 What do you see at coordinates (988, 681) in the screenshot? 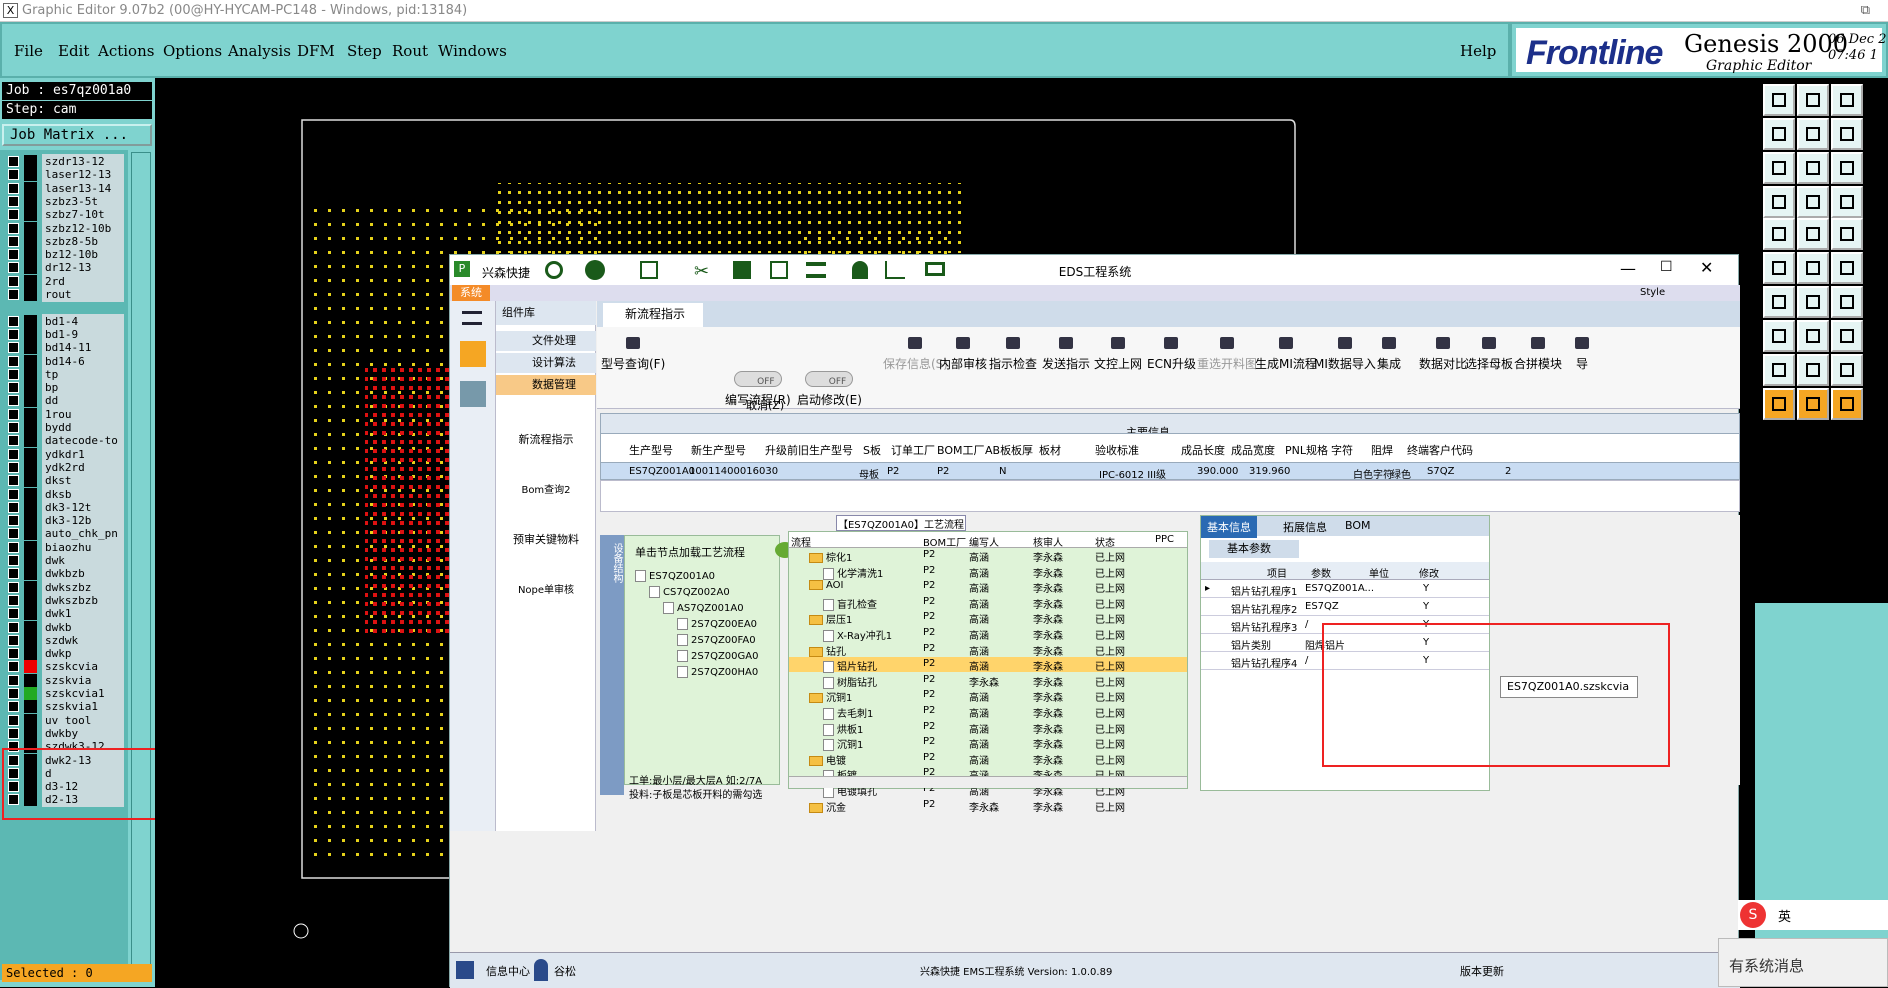
I see `flow-row: 树脂钻孔 P2 李永森 李永森 已上网` at bounding box center [988, 681].